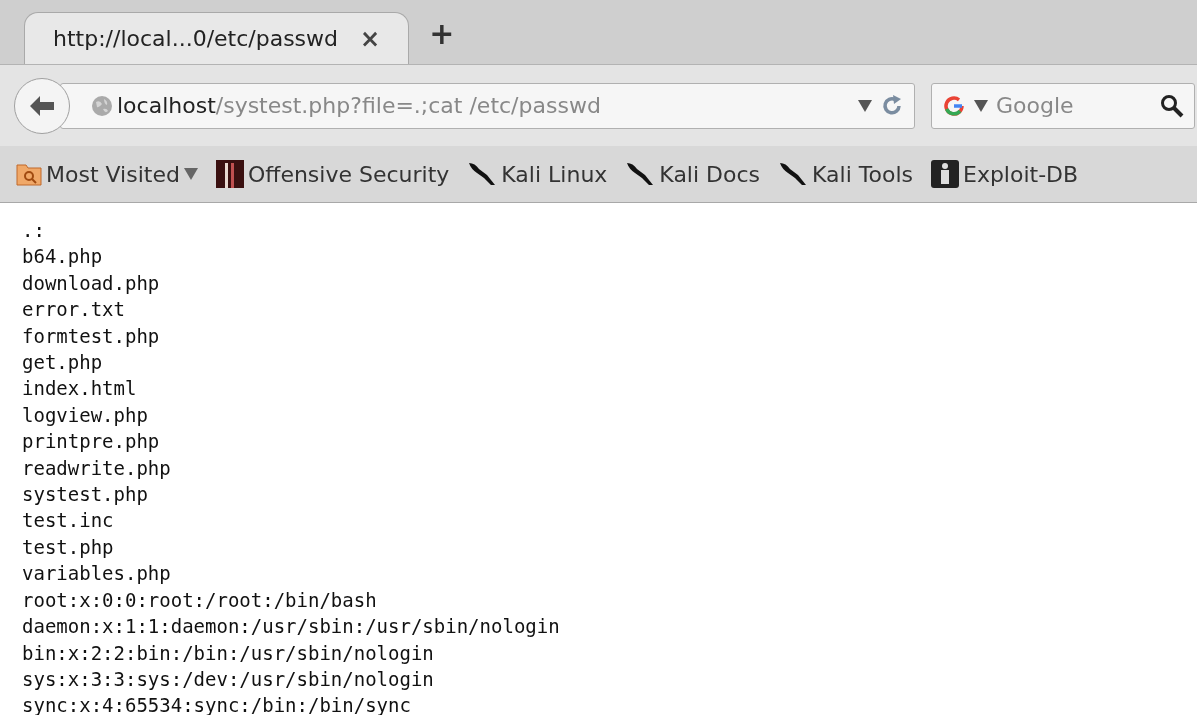 This screenshot has height=715, width=1197. Describe the element at coordinates (408, 106) in the screenshot. I see `url-path: /systest.php?file=.;cat /etc/passwd` at that location.